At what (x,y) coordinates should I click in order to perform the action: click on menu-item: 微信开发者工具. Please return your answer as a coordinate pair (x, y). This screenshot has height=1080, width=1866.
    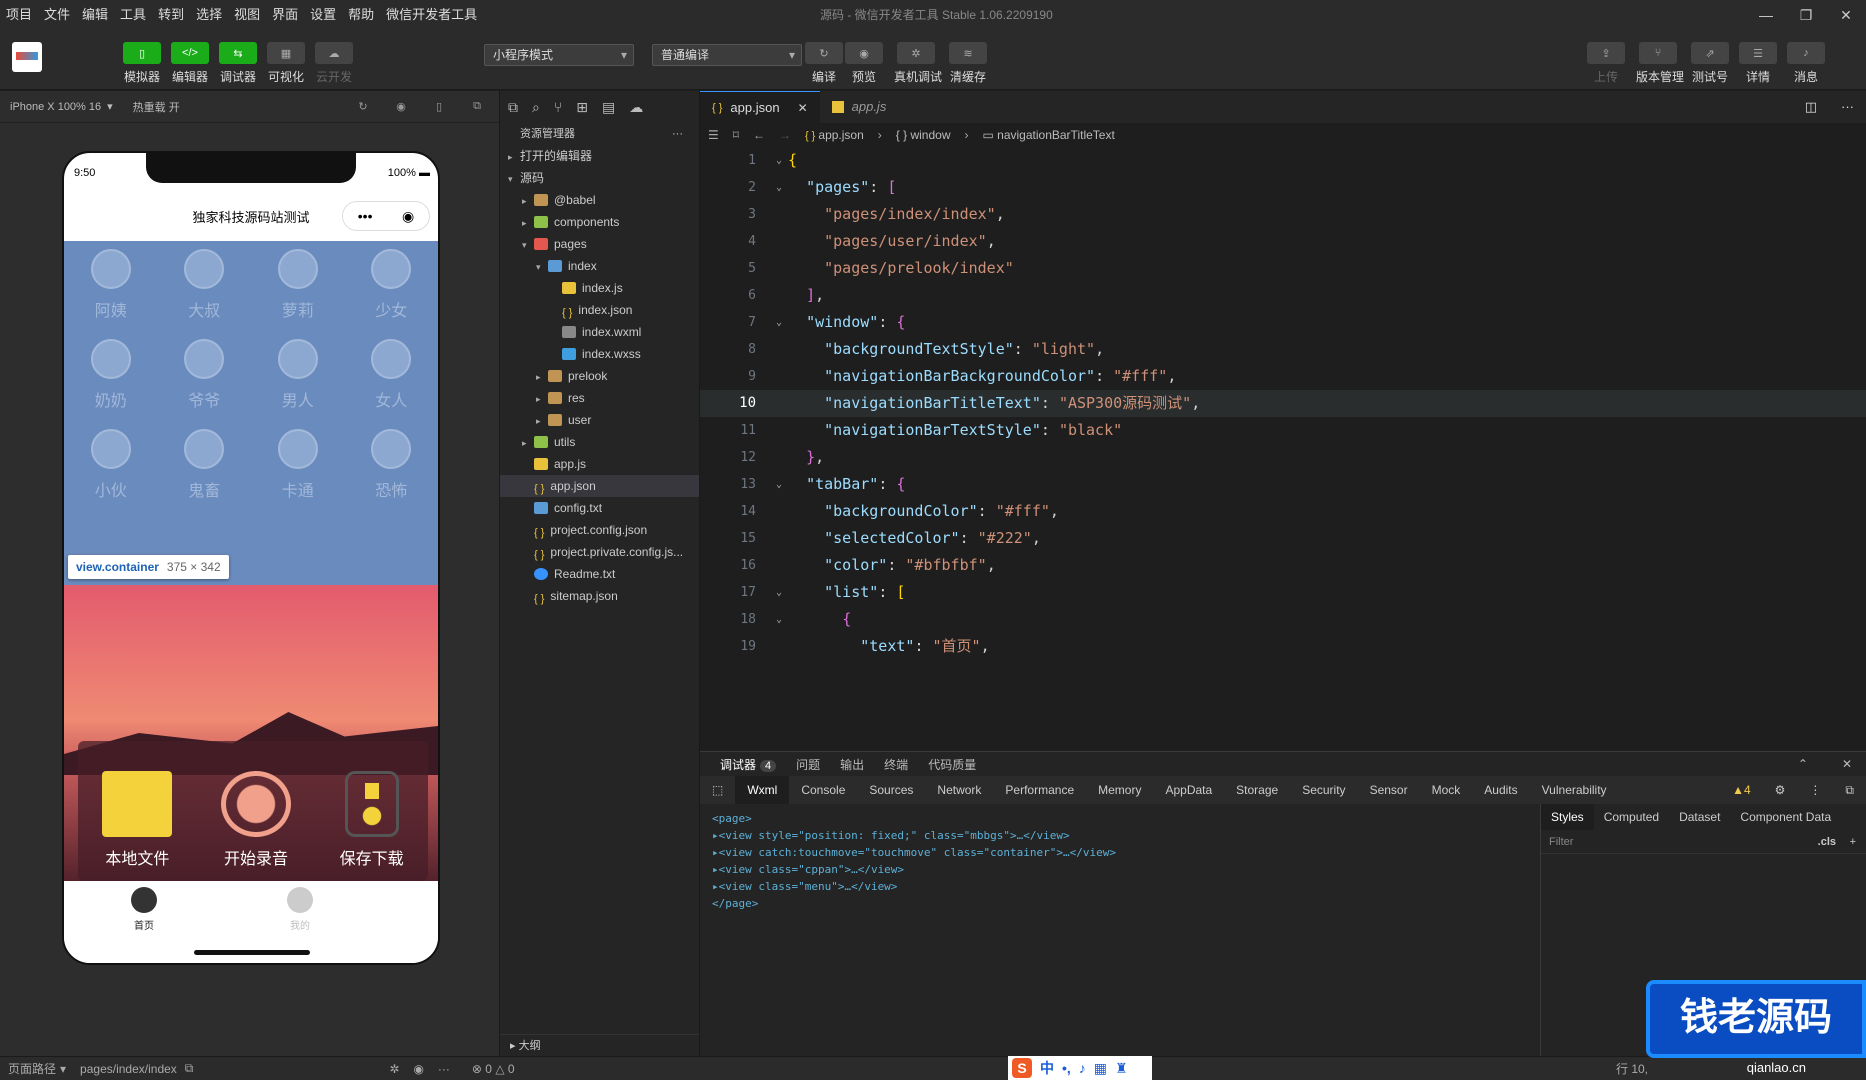
    Looking at the image, I should click on (431, 15).